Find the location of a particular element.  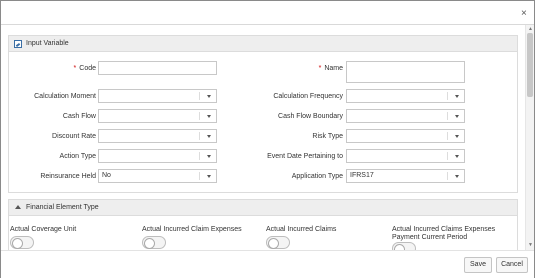

scroll-up-icon: ▲ is located at coordinates (530, 29).